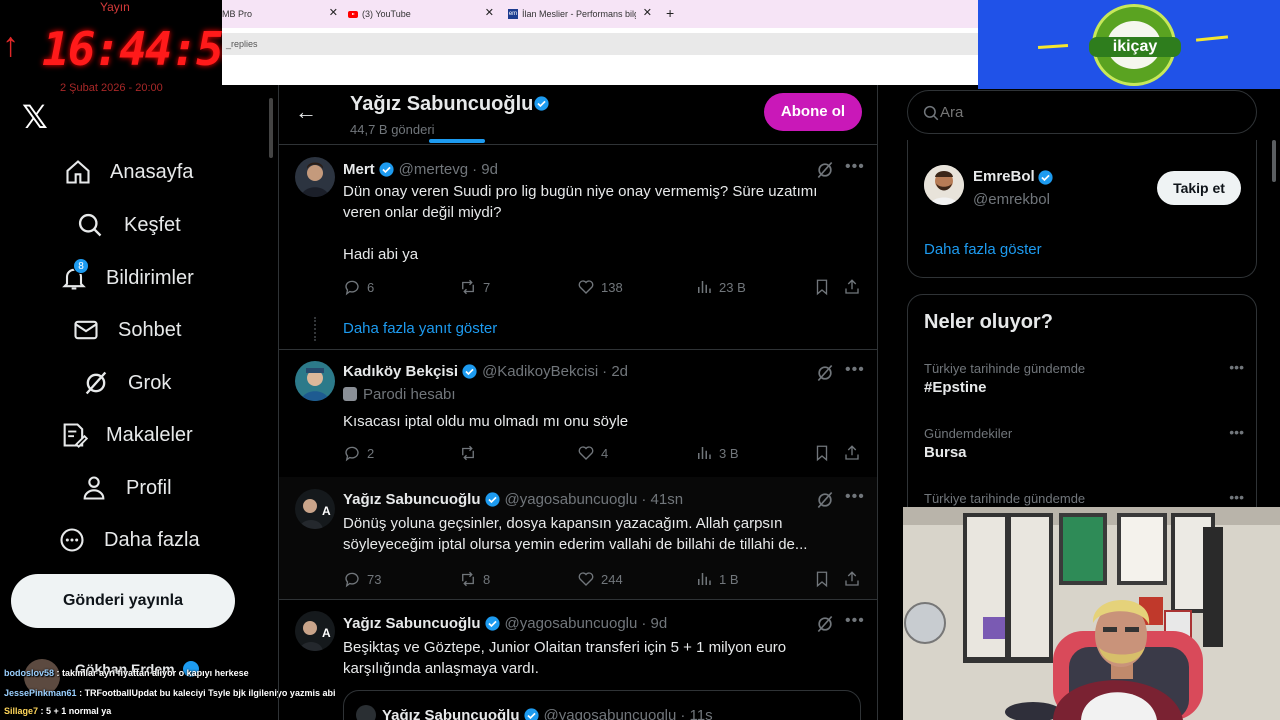  I want to click on repost-icon, so click(468, 453).